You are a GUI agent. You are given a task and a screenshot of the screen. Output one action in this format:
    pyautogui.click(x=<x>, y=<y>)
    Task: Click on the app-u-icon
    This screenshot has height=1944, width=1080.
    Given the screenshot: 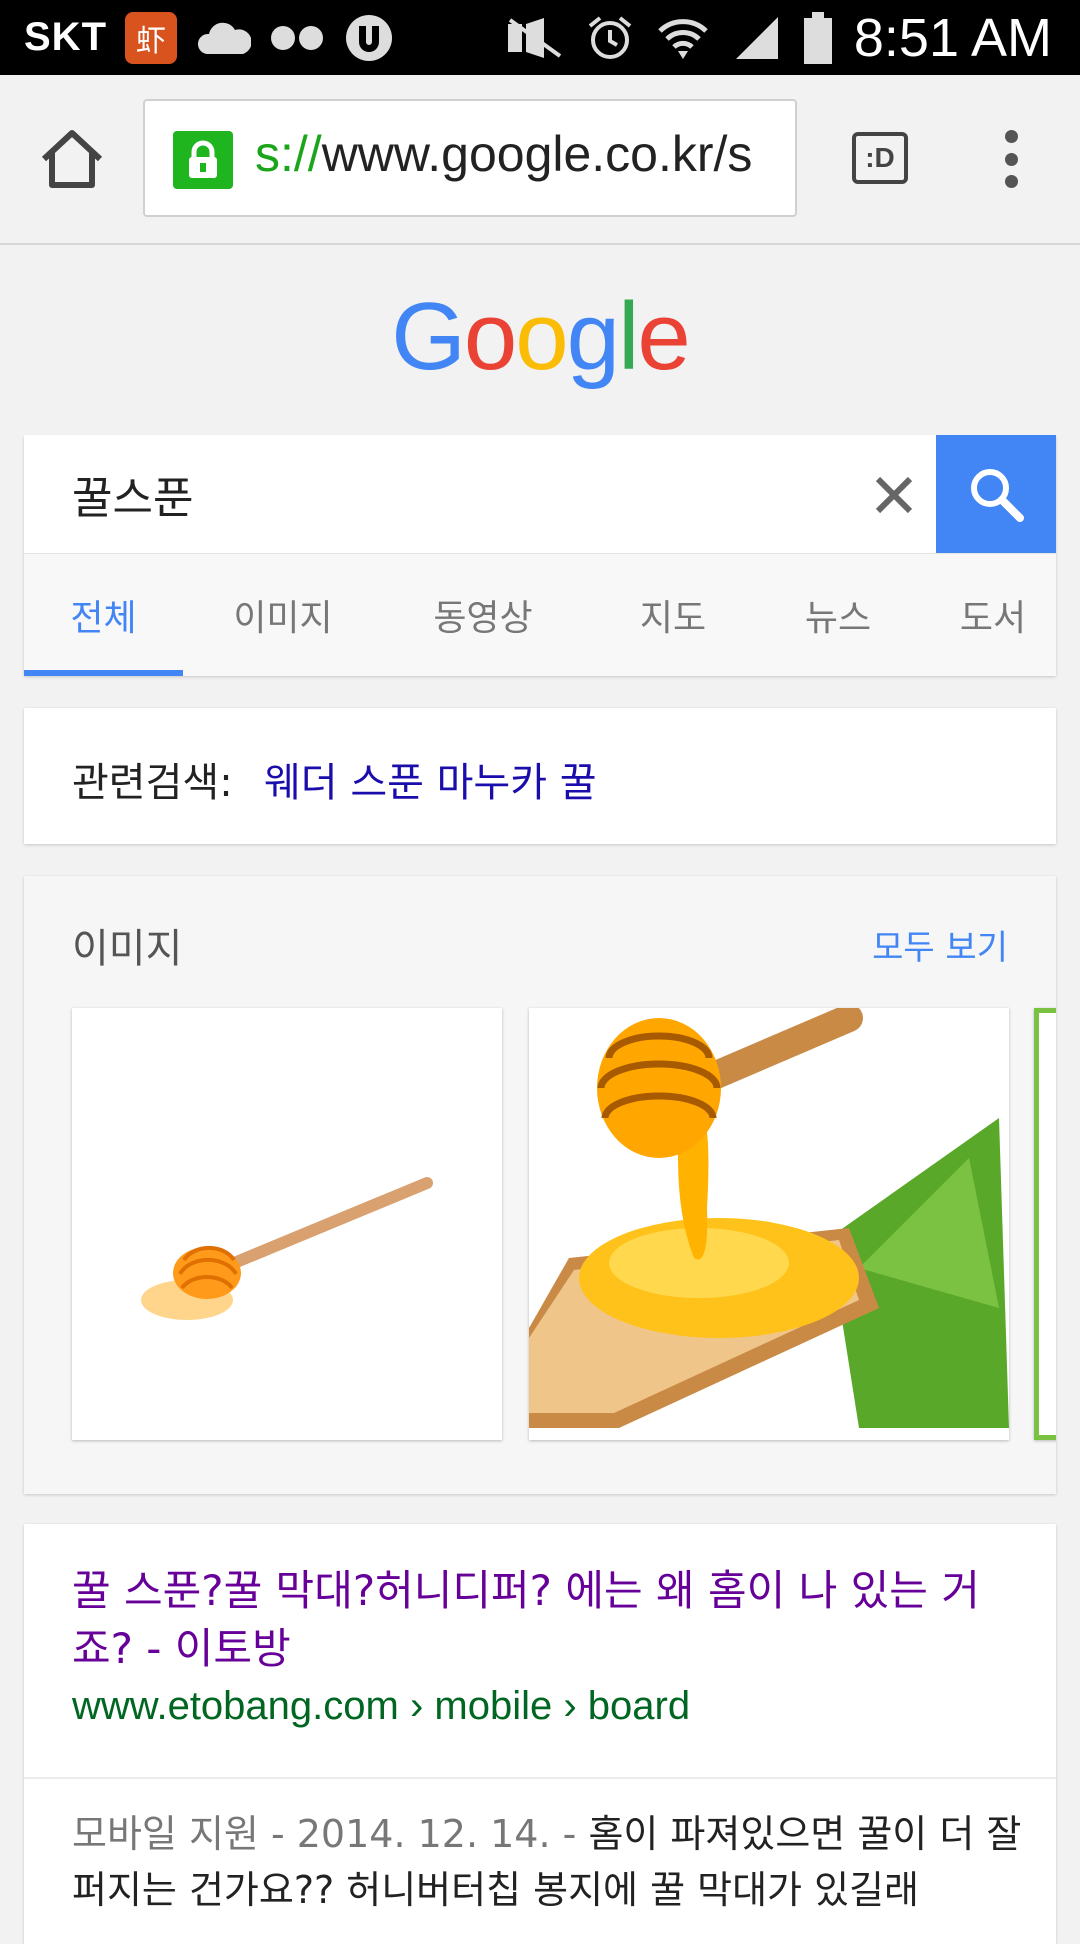 What is the action you would take?
    pyautogui.click(x=369, y=38)
    